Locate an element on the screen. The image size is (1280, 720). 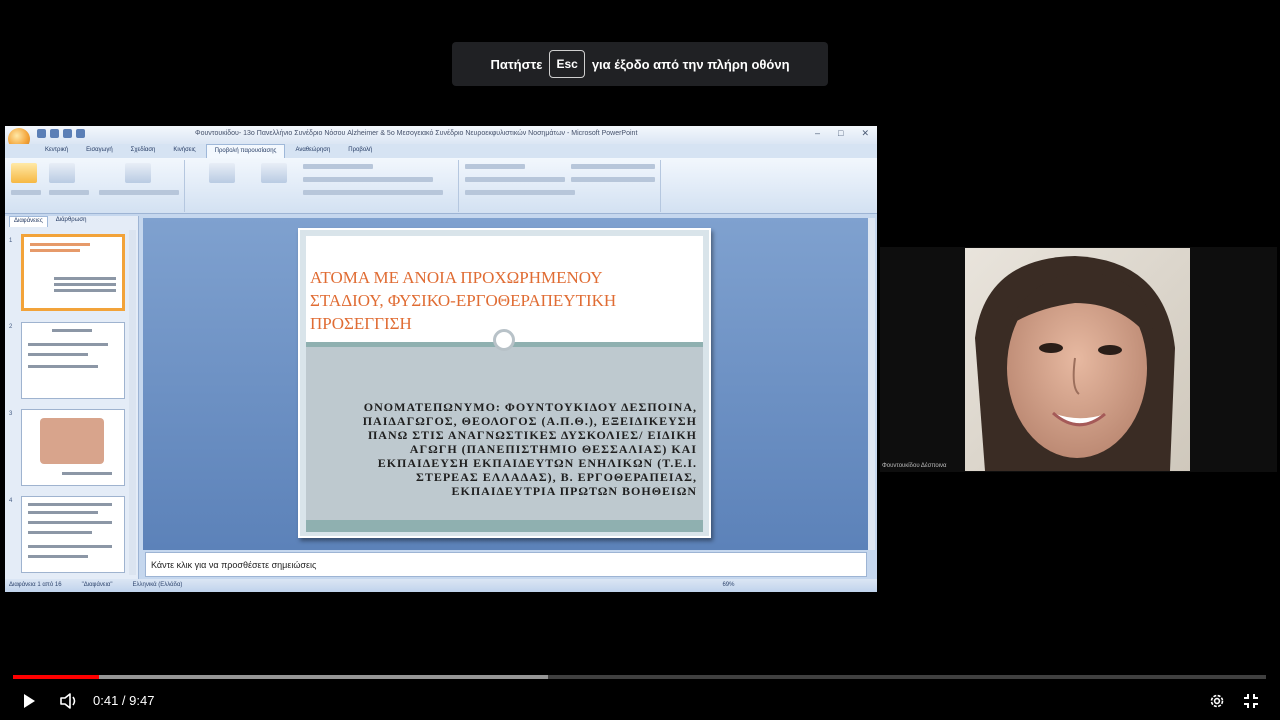
ribbon-group-setup is located at coordinates (323, 186).